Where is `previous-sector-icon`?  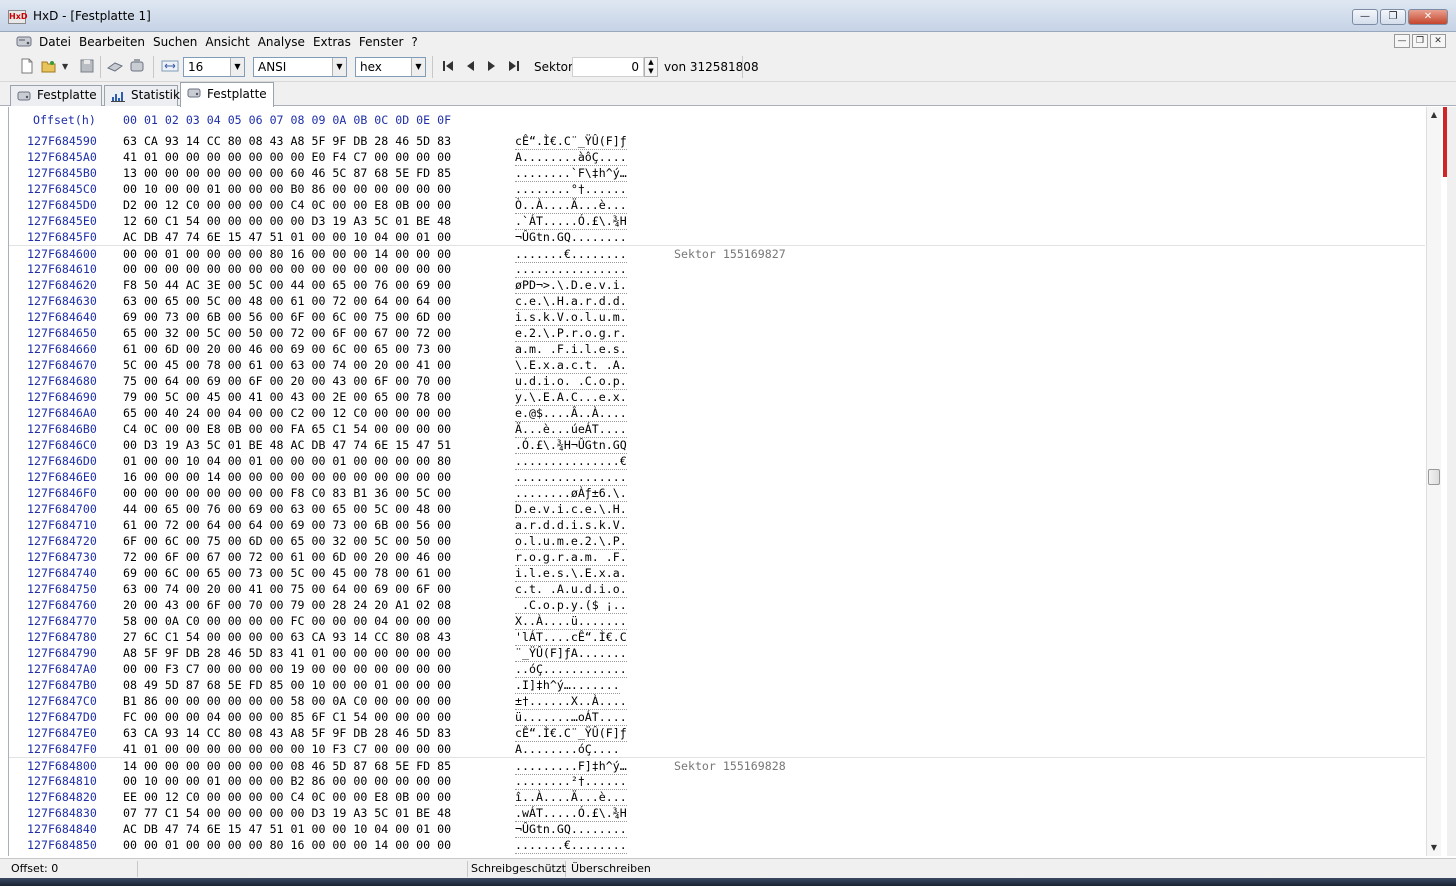 previous-sector-icon is located at coordinates (470, 66).